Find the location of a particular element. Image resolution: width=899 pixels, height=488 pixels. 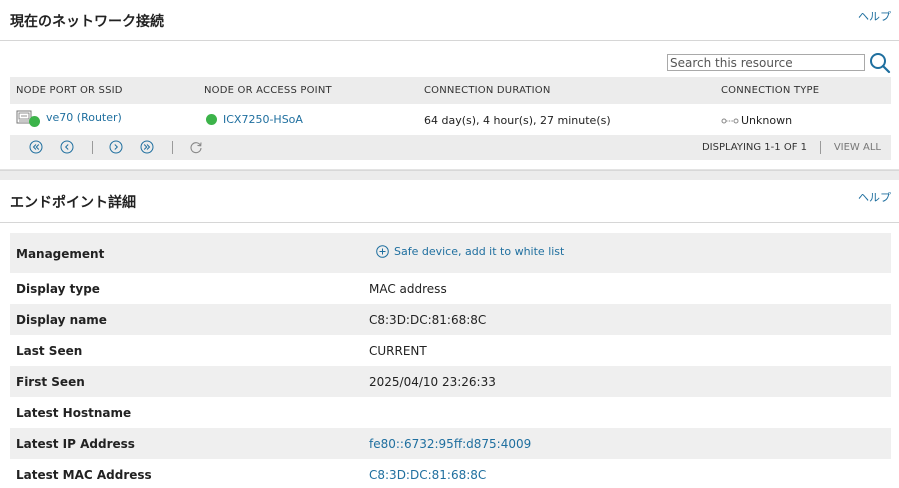

previous-page-icon is located at coordinates (67, 147).